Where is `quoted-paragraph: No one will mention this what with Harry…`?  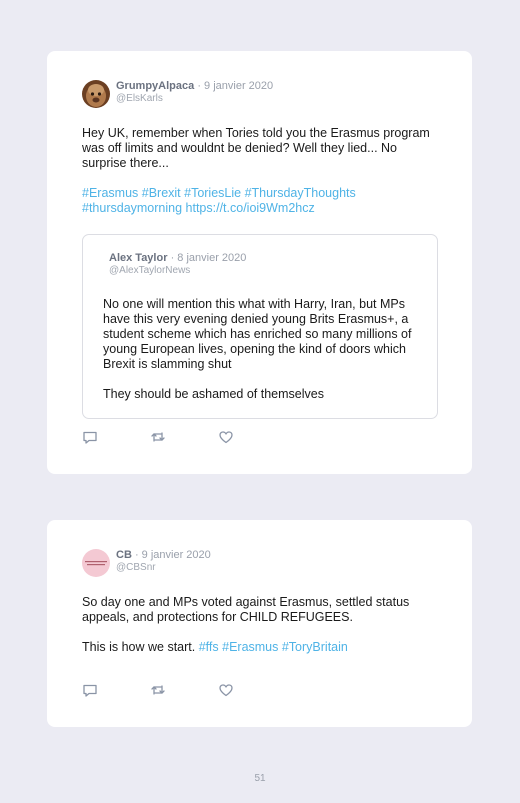
quoted-paragraph: No one will mention this what with Harry… is located at coordinates (257, 334).